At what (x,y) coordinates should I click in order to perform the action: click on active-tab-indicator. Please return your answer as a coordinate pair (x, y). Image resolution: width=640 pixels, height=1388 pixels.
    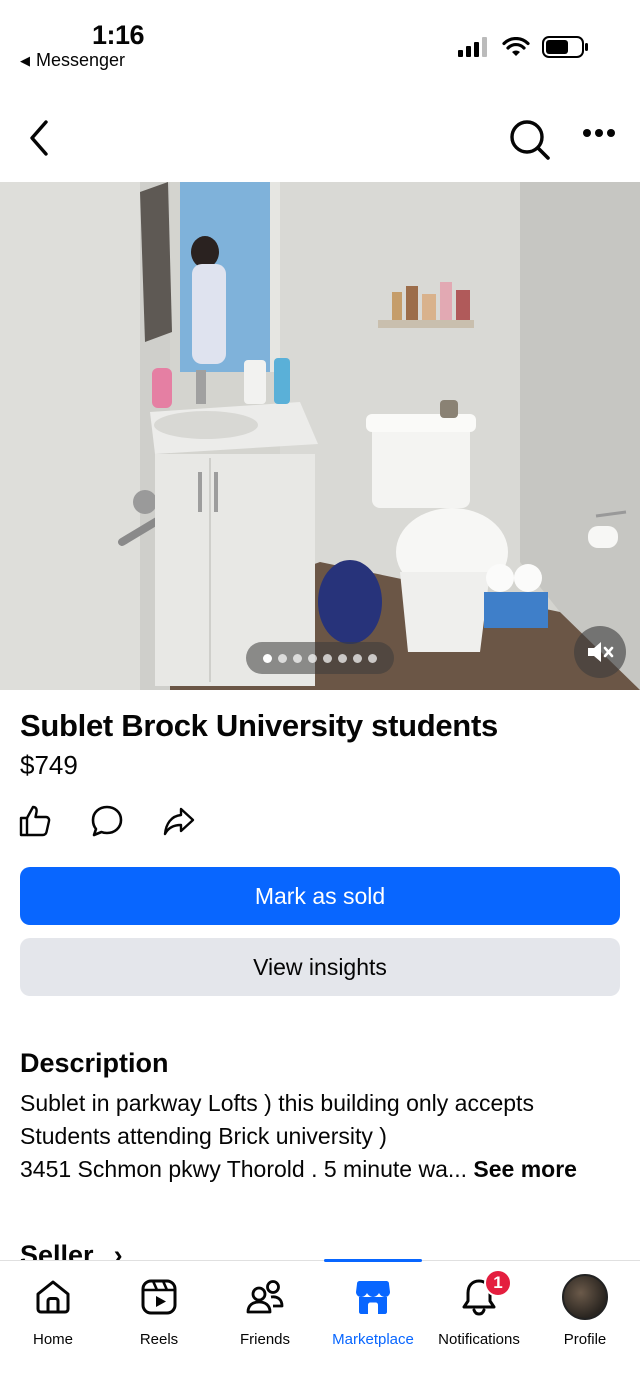
    Looking at the image, I should click on (373, 1260).